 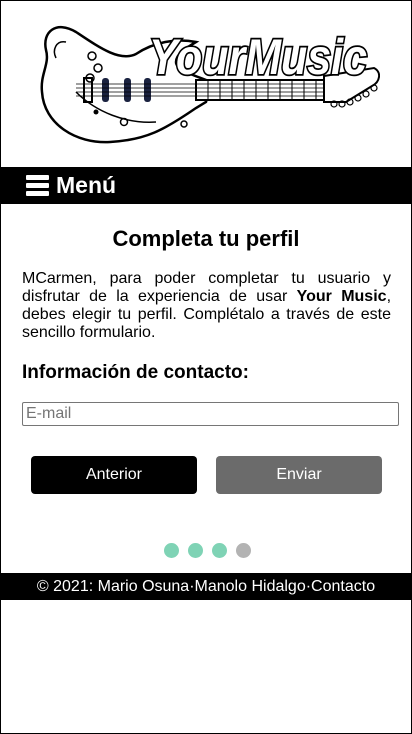 What do you see at coordinates (341, 296) in the screenshot?
I see `intro-brand: Your Music` at bounding box center [341, 296].